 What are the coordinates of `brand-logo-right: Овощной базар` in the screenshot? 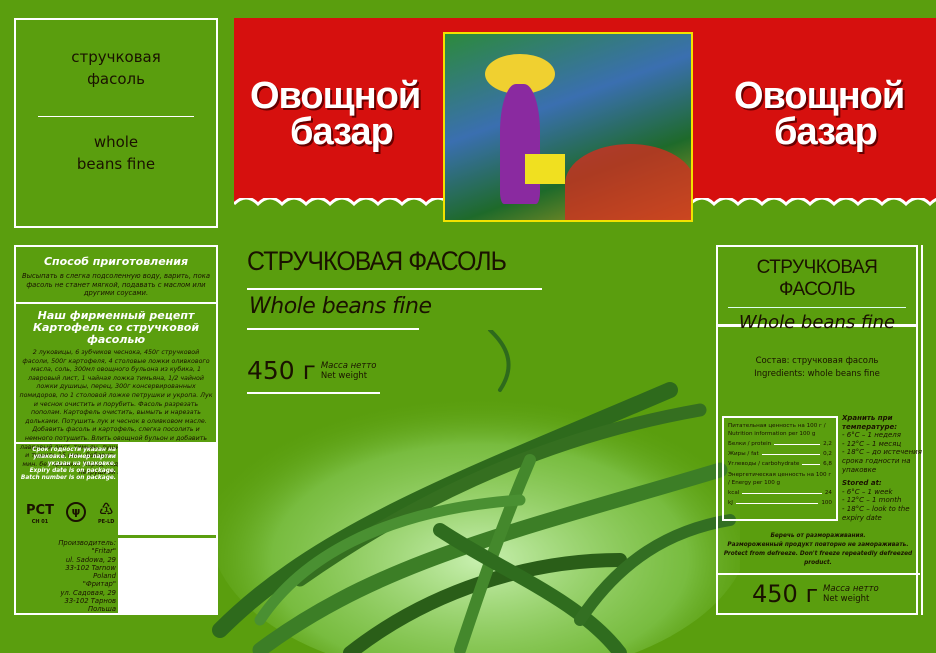 It's located at (819, 114).